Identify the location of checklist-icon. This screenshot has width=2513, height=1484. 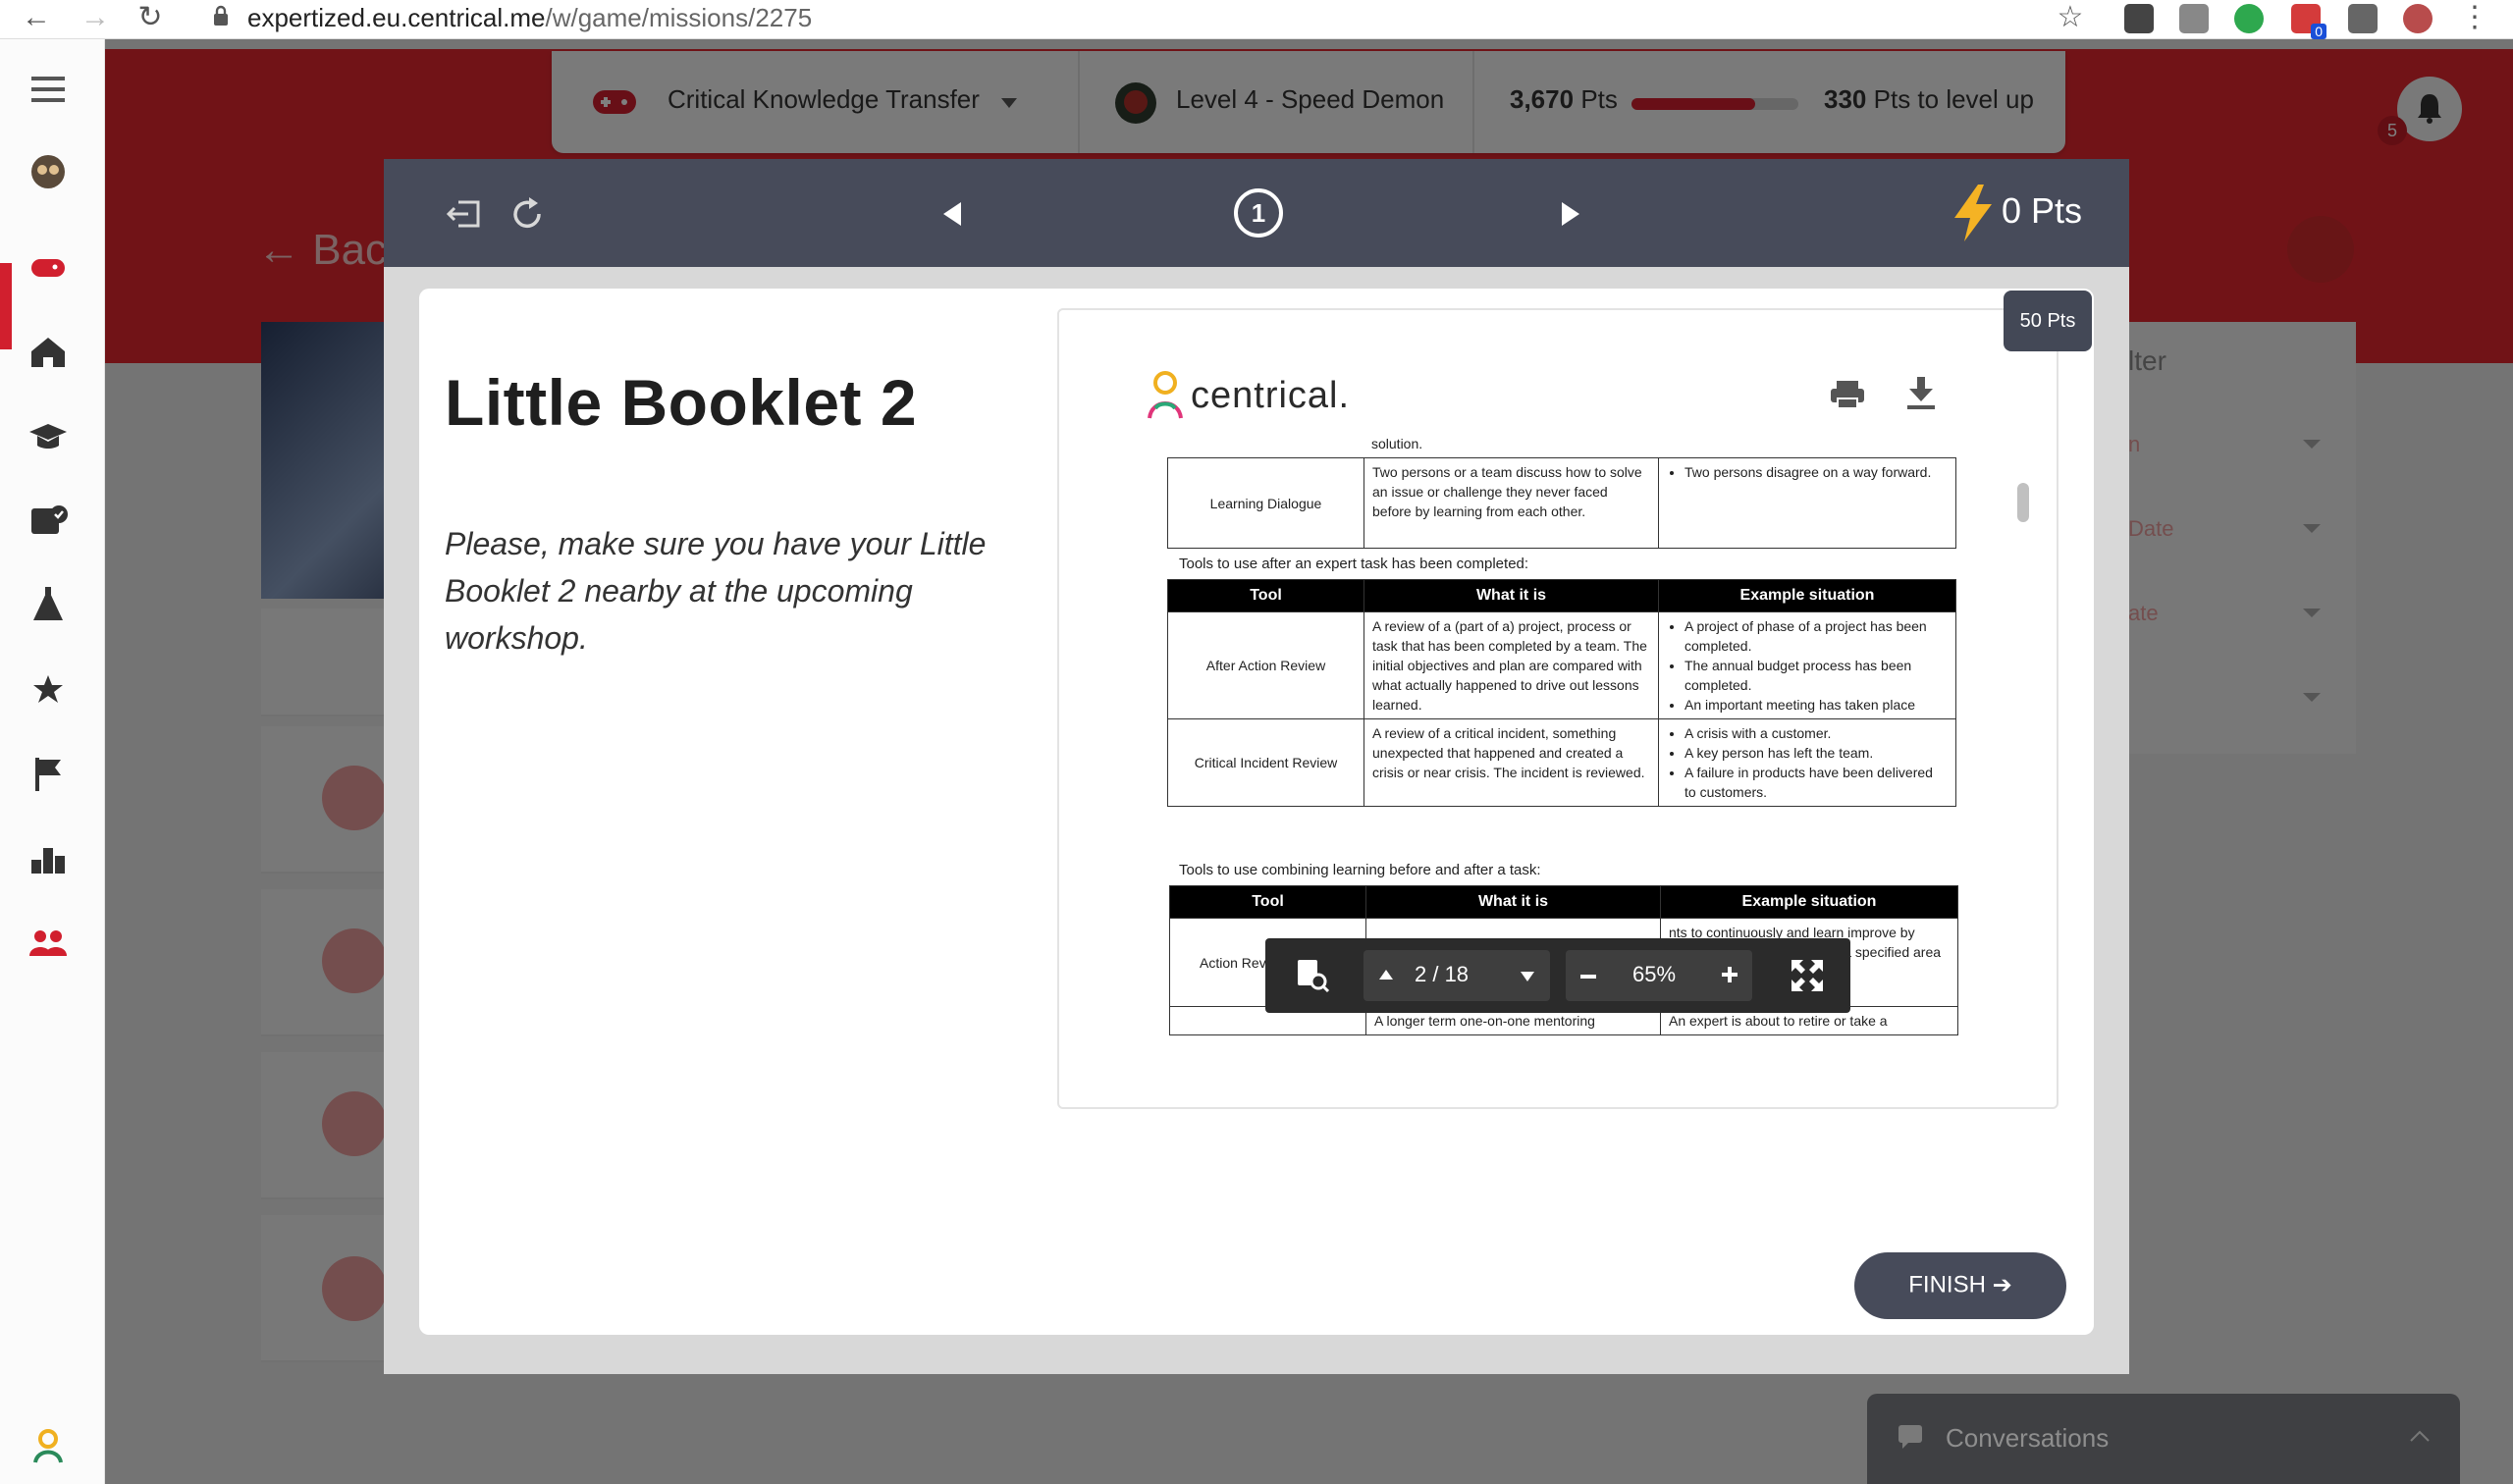
(49, 521).